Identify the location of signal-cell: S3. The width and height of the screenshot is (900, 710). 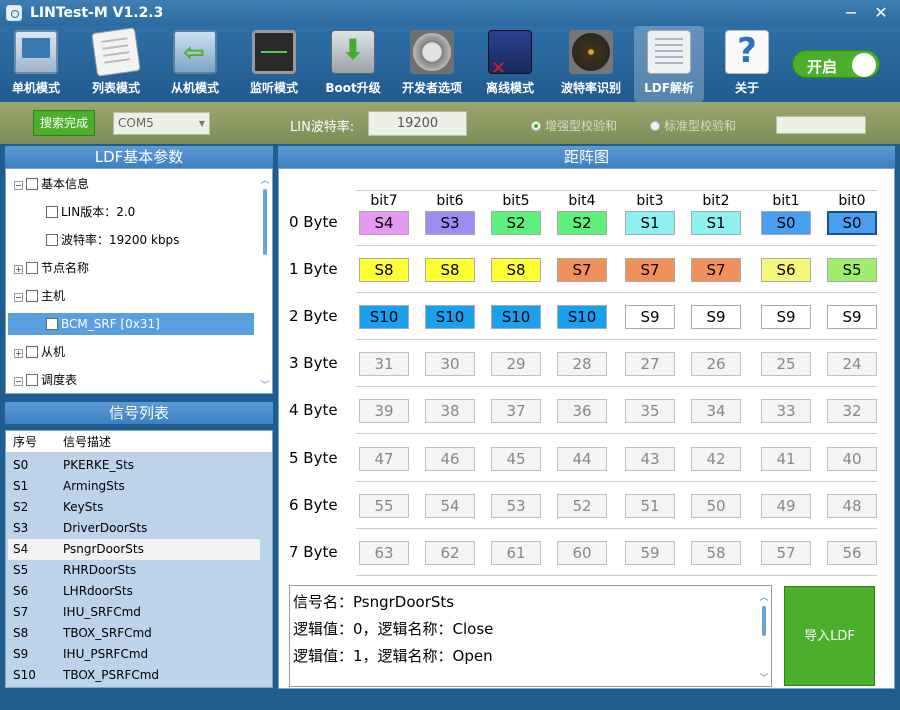
(450, 223).